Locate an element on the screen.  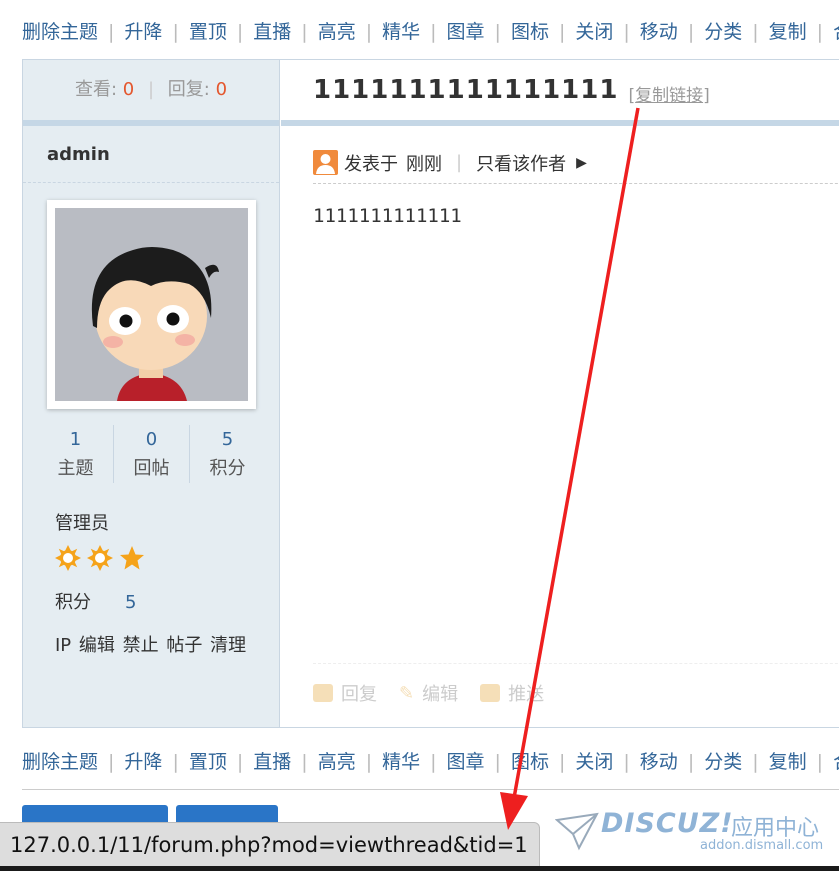
moderation-toolbar-top: 删除主题 | 升降 | 置顶 | 直播 | 高亮 | 精华 | 图章 | 图标 | 关闭 | 移动 | 分类 | 复制 | 合并 is located at coordinates (430, 30).